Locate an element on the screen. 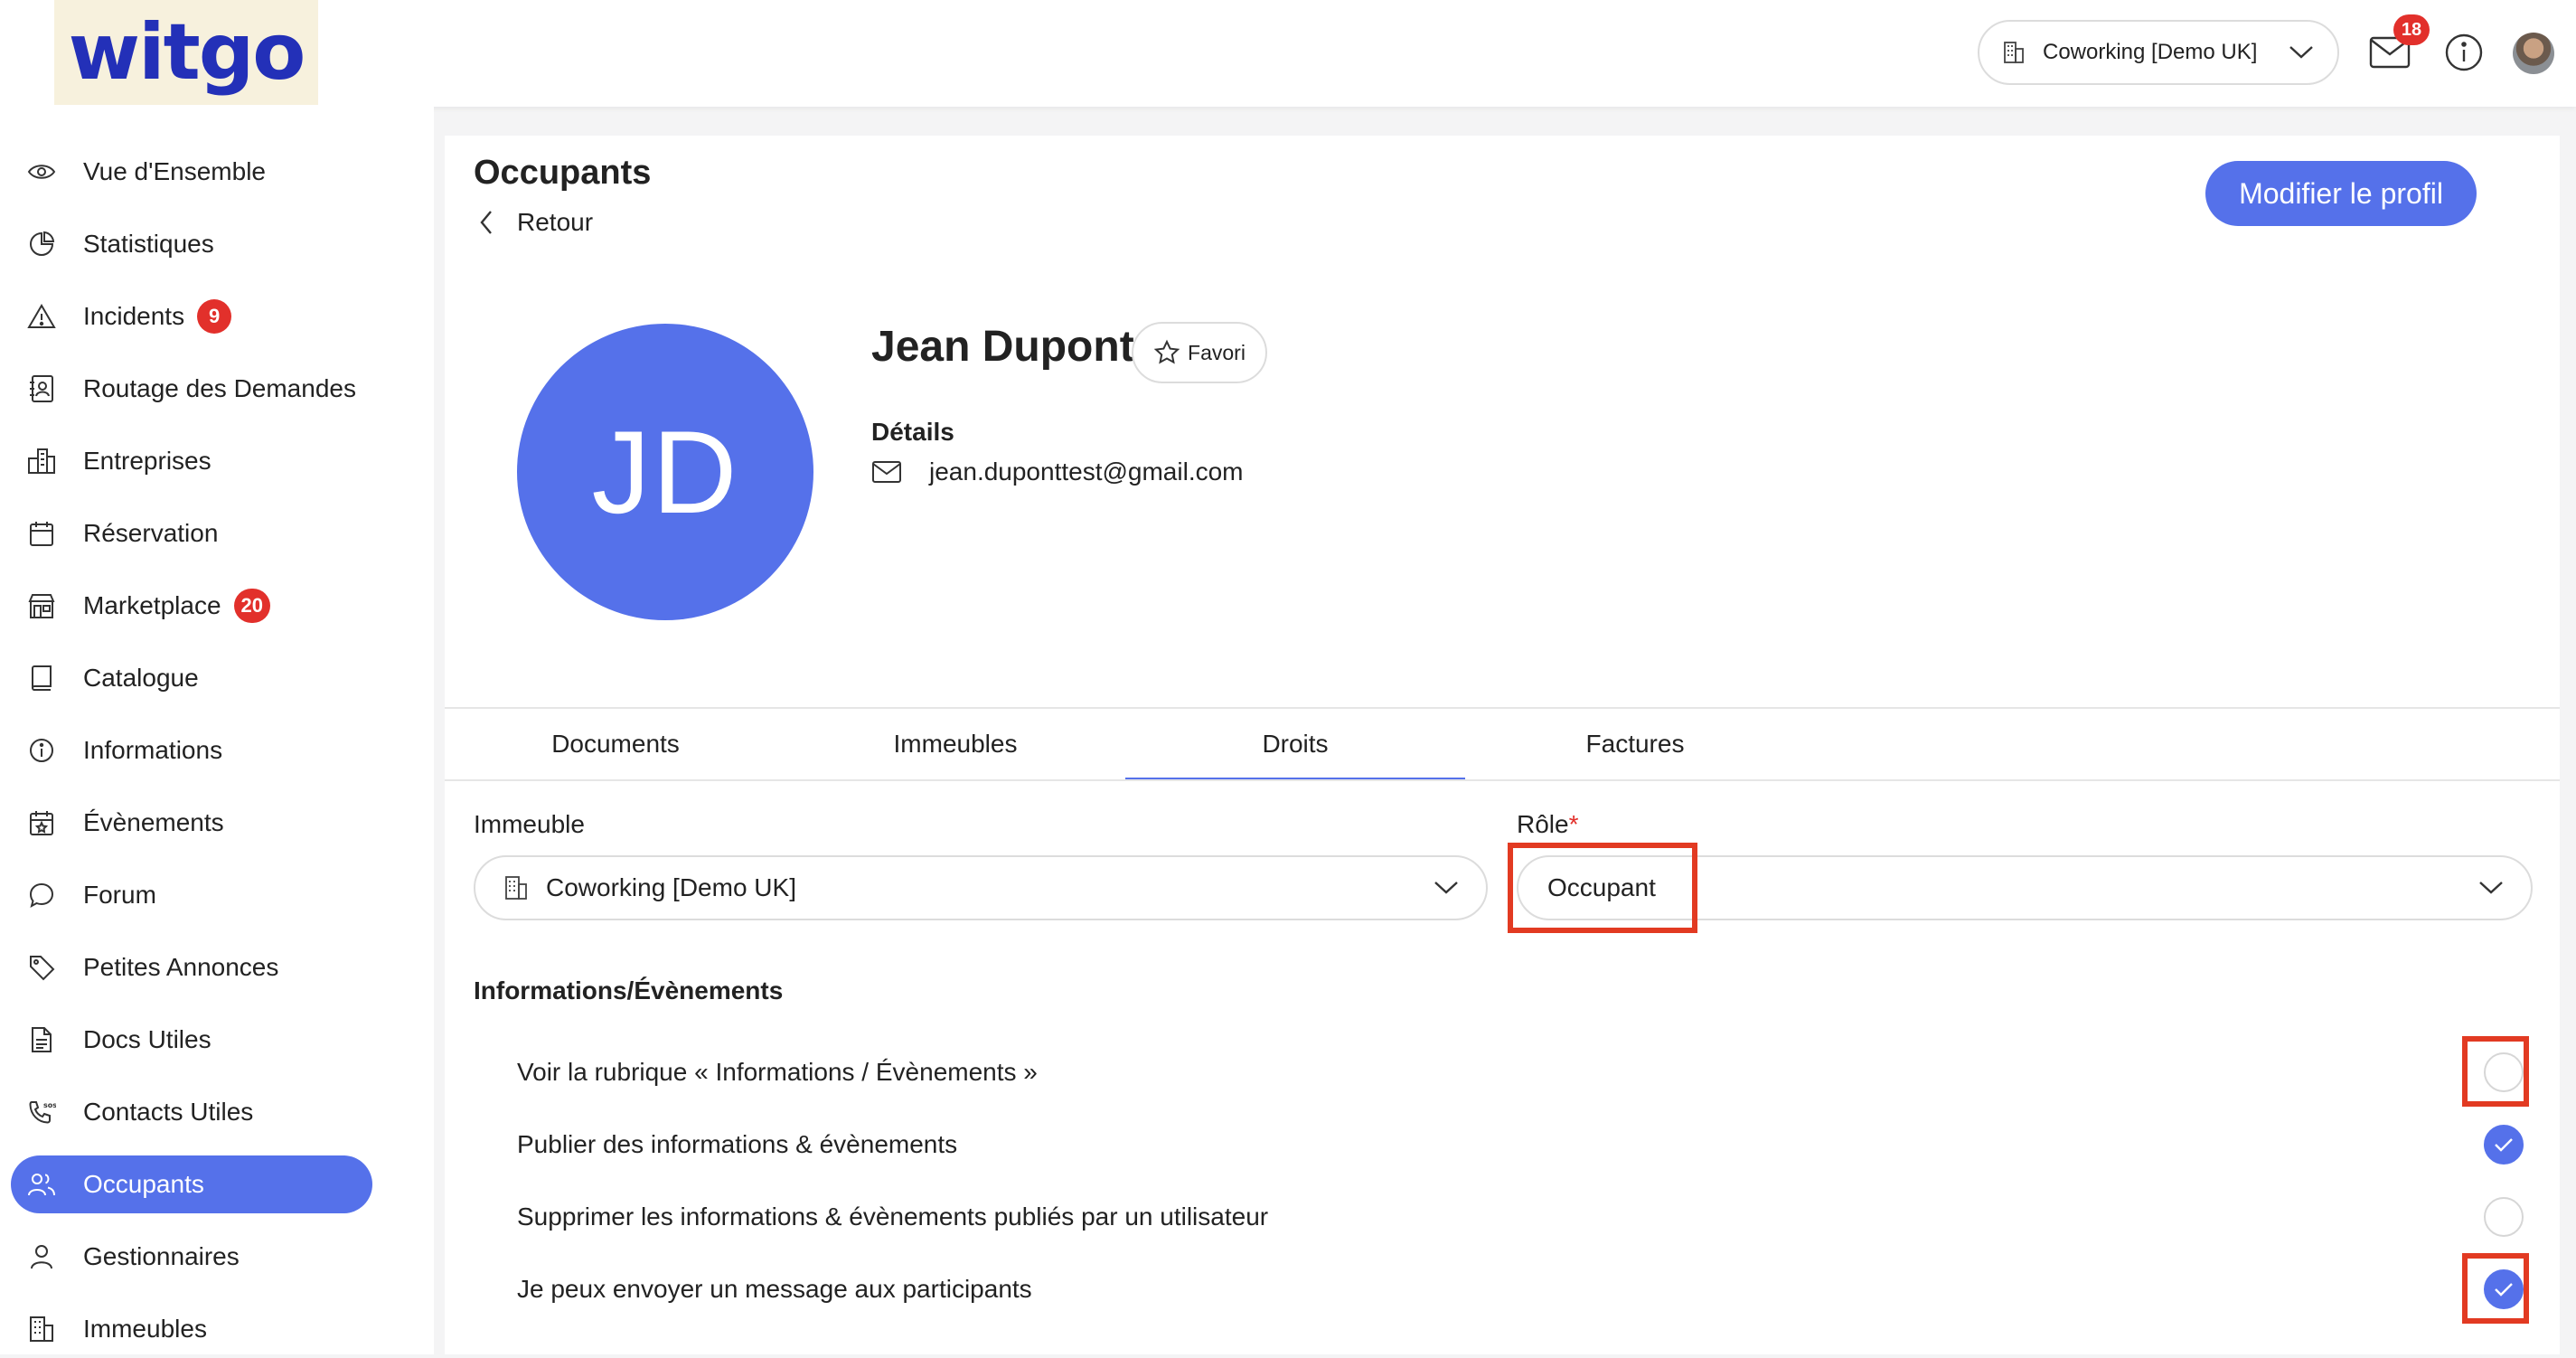 Image resolution: width=2576 pixels, height=1358 pixels. mail-icon is located at coordinates (887, 472).